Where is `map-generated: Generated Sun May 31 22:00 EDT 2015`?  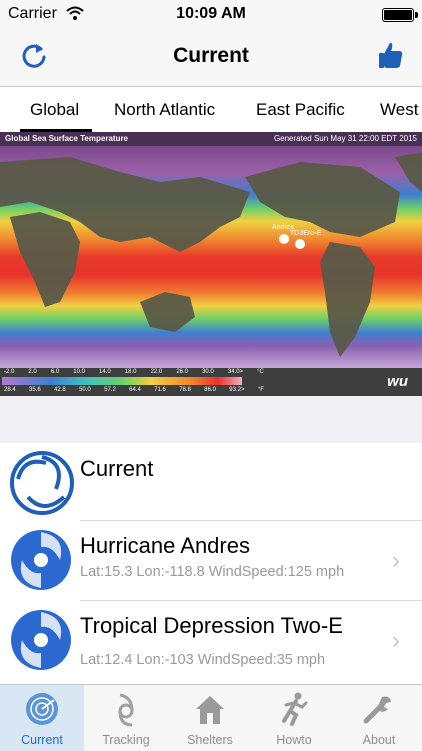
map-generated: Generated Sun May 31 22:00 EDT 2015 is located at coordinates (345, 138).